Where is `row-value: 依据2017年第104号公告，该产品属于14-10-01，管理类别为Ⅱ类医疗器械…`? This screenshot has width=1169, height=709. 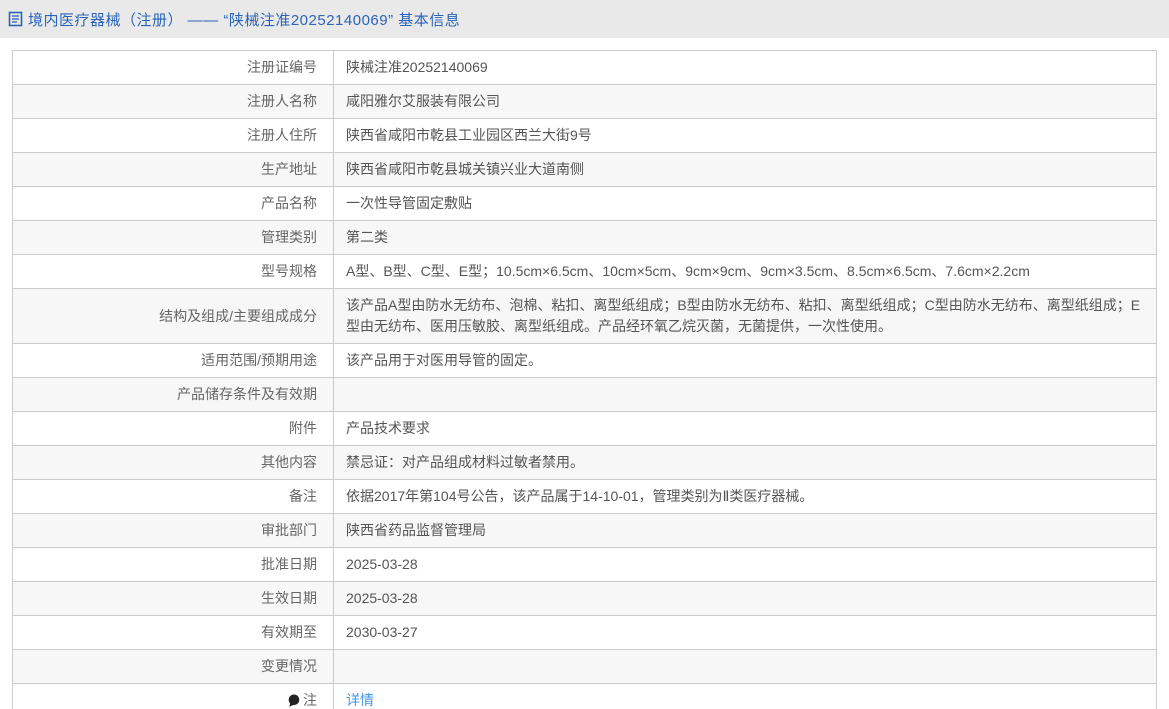
row-value: 依据2017年第104号公告，该产品属于14-10-01，管理类别为Ⅱ类医疗器械… is located at coordinates (745, 496).